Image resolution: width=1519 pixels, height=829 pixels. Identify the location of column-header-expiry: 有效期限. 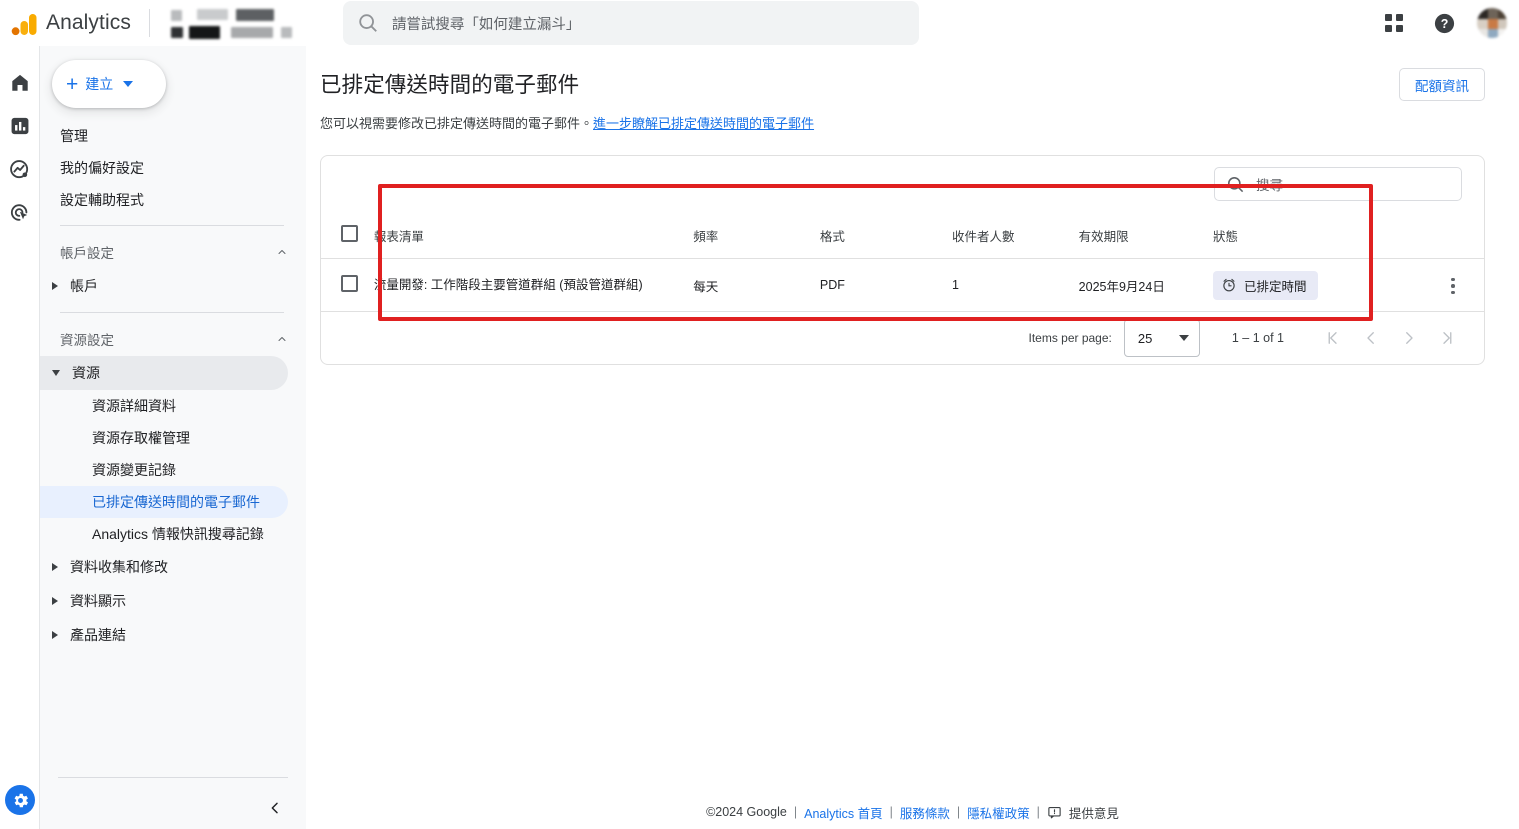
(1146, 235).